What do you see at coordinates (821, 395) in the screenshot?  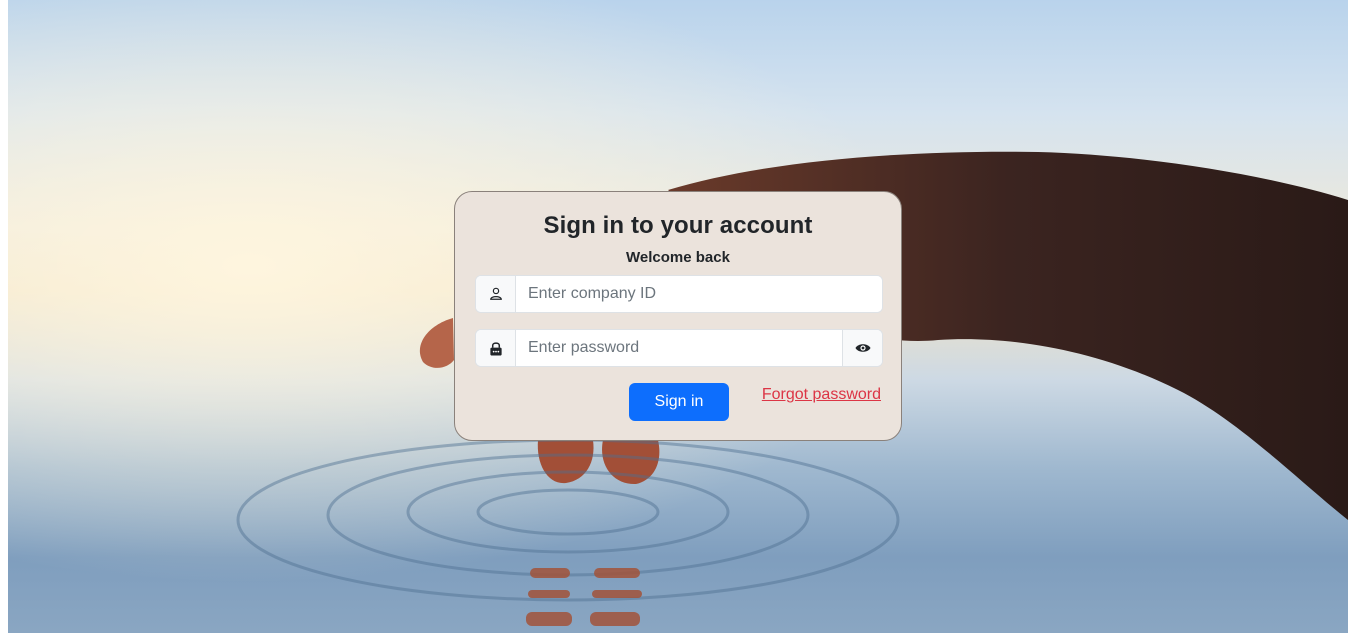 I see `forgot-password-link: Forgot password` at bounding box center [821, 395].